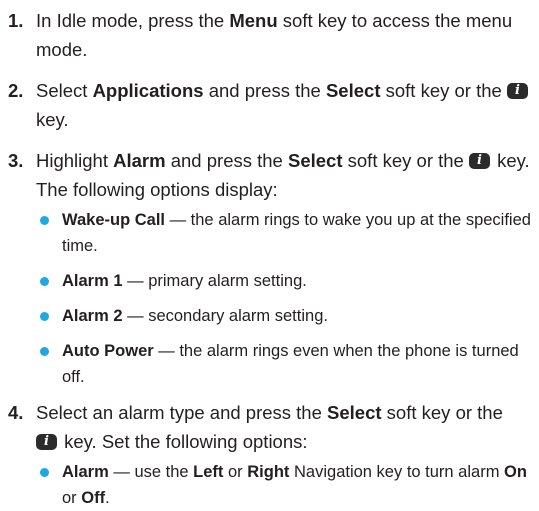 This screenshot has width=539, height=511. I want to click on step-number: 1., so click(16, 20).